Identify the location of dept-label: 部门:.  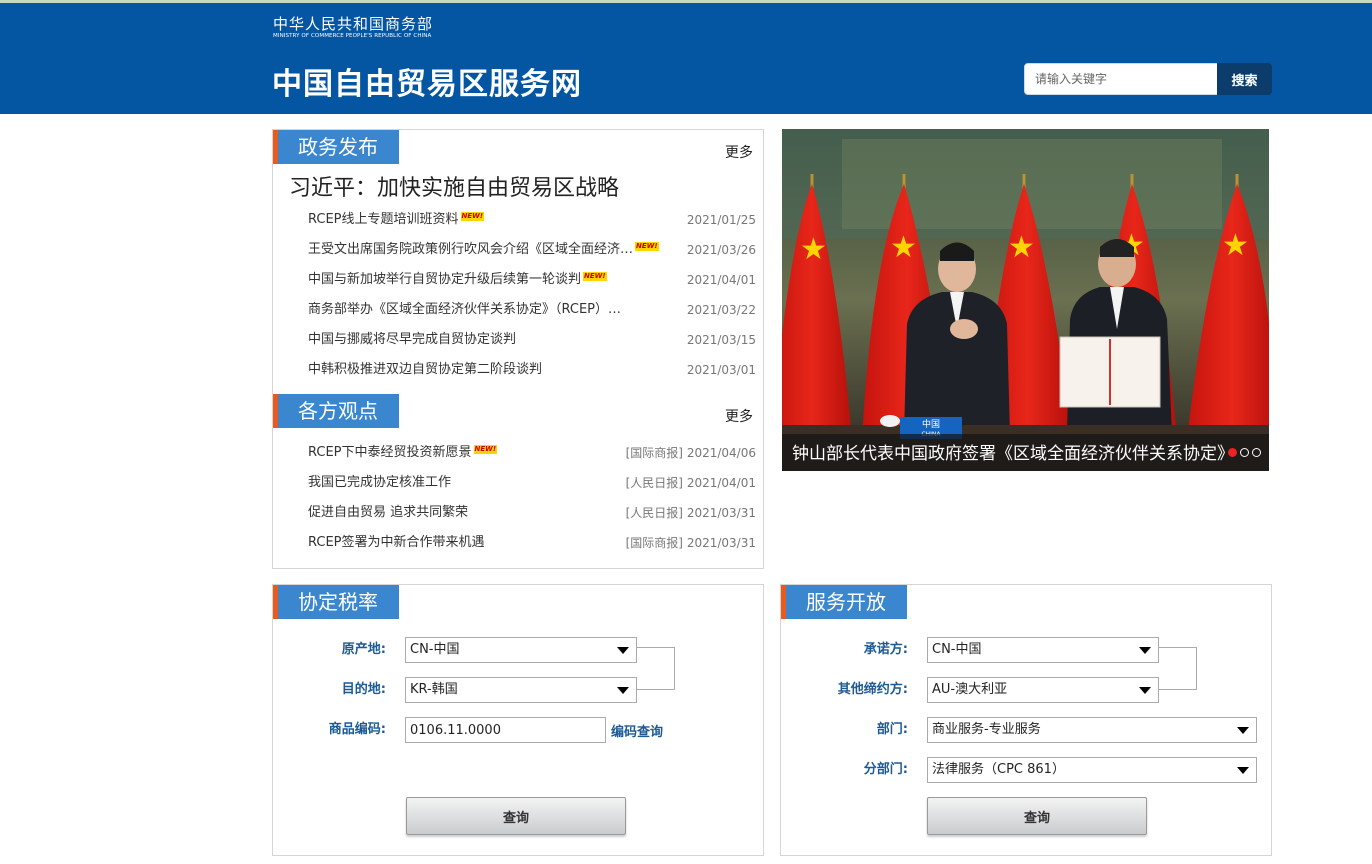
(892, 729).